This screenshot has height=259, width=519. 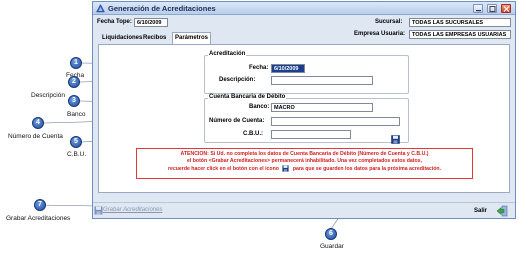 What do you see at coordinates (259, 68) in the screenshot?
I see `fecha-label: Fecha:` at bounding box center [259, 68].